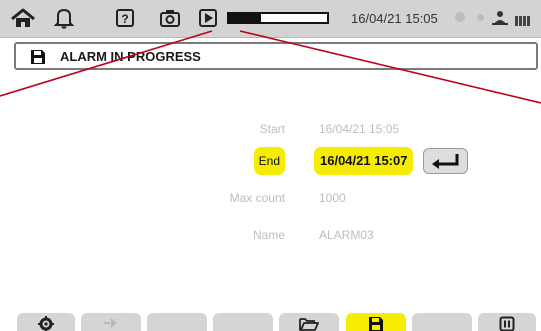 The height and width of the screenshot is (331, 541). What do you see at coordinates (332, 198) in the screenshot?
I see `max-count-value: 1000` at bounding box center [332, 198].